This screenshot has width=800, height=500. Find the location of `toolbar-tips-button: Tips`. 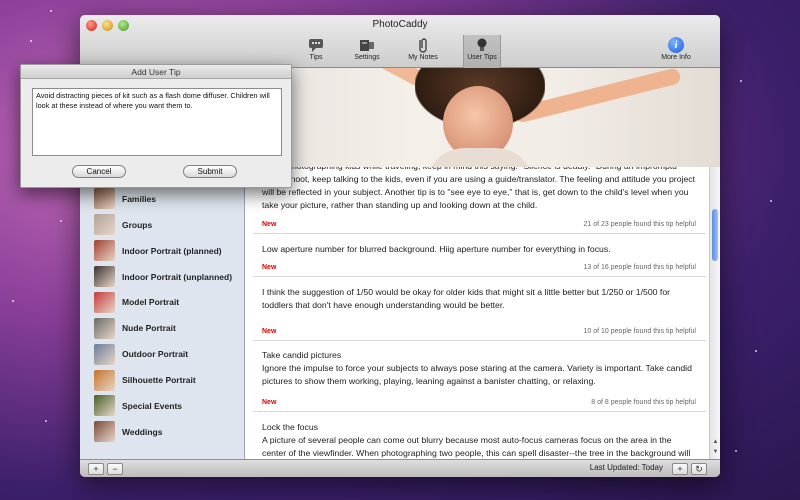

toolbar-tips-button: Tips is located at coordinates (316, 51).